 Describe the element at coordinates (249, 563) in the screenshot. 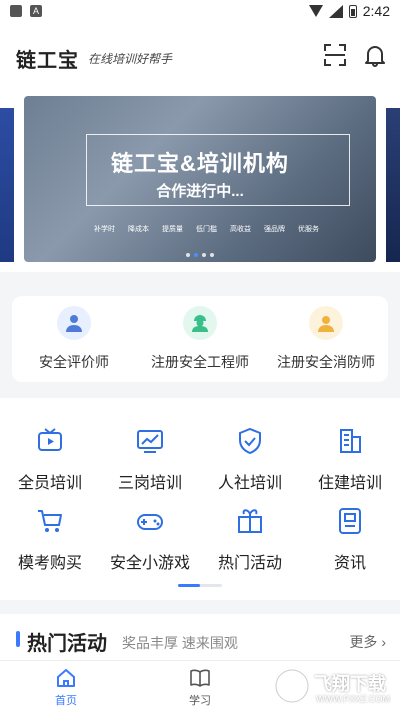

I see `menu-label: 热门活动` at that location.